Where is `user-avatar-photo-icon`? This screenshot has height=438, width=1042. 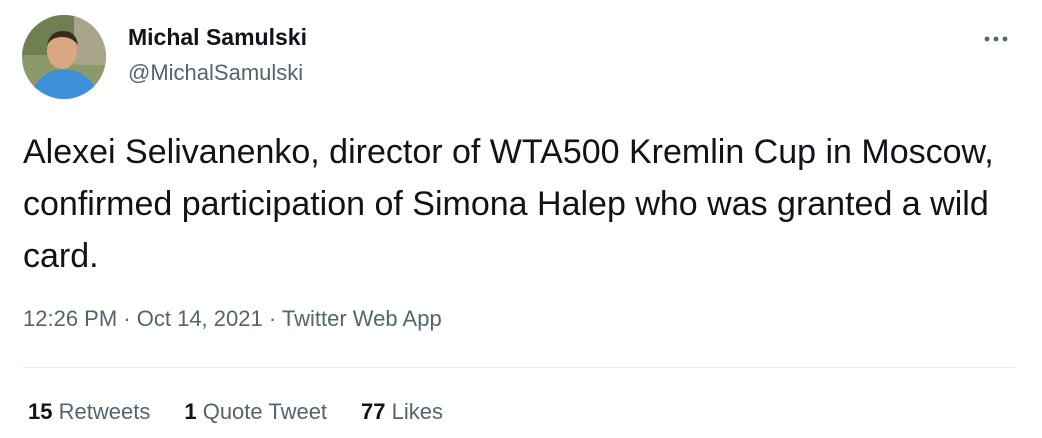 user-avatar-photo-icon is located at coordinates (64, 57).